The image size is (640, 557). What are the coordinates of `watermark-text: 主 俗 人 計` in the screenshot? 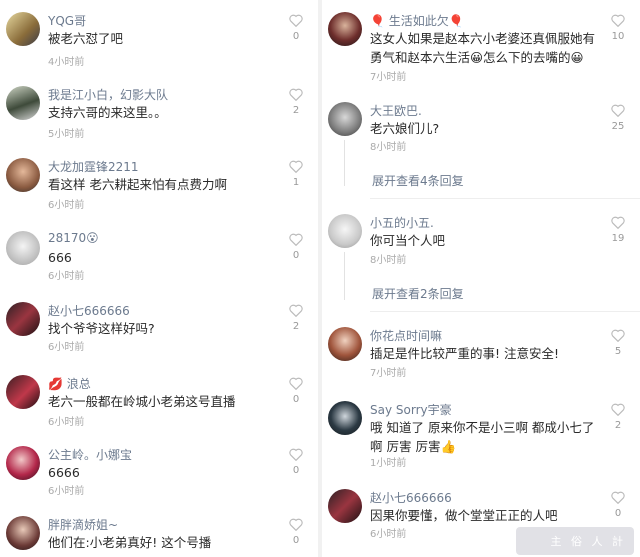 It's located at (588, 541).